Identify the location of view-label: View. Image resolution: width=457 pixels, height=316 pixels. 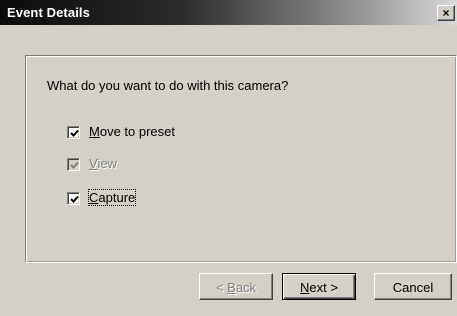
(103, 163).